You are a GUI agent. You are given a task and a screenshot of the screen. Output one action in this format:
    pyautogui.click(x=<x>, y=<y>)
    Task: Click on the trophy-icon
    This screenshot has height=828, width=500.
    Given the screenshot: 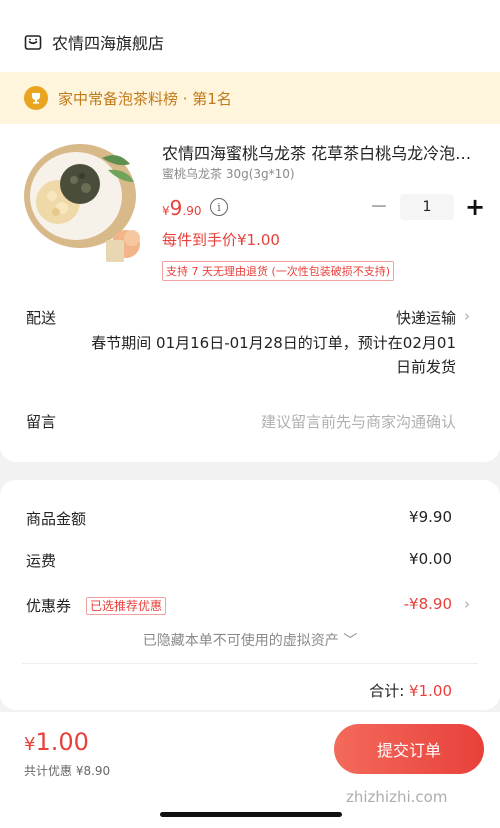 What is the action you would take?
    pyautogui.click(x=36, y=98)
    